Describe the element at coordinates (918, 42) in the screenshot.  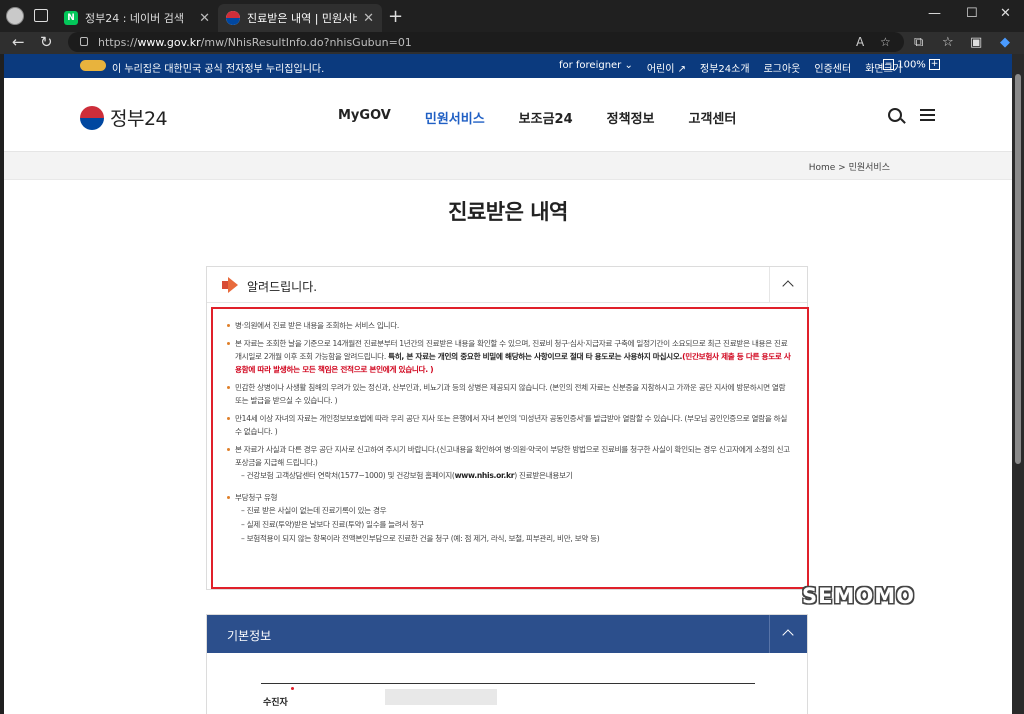
I see `extensions-icon: ⧉` at that location.